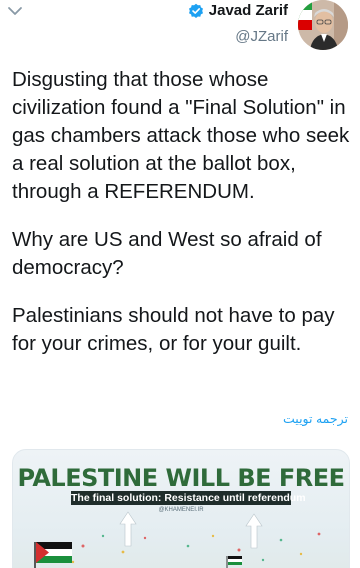  I want to click on author-handle: @JZarif, so click(261, 36).